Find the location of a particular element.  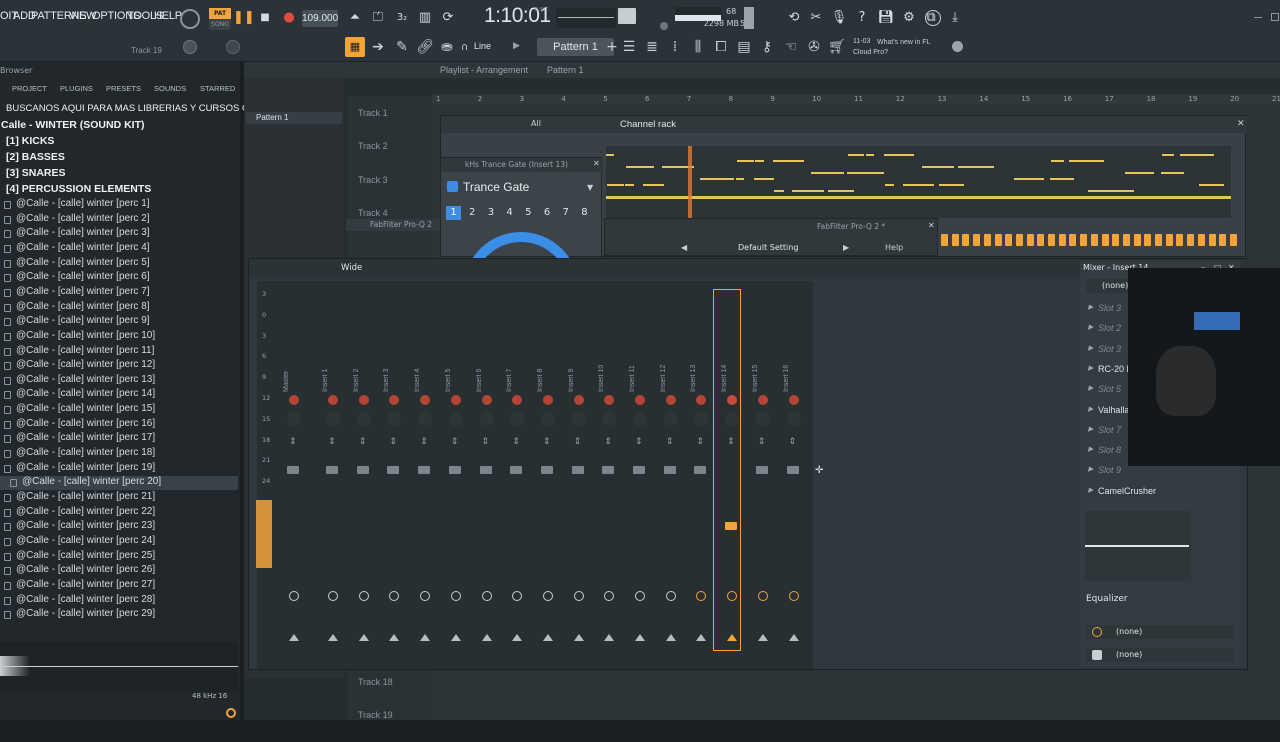

browser-file-item: @Calle - [calle] winter [perc 18] is located at coordinates (119, 454).